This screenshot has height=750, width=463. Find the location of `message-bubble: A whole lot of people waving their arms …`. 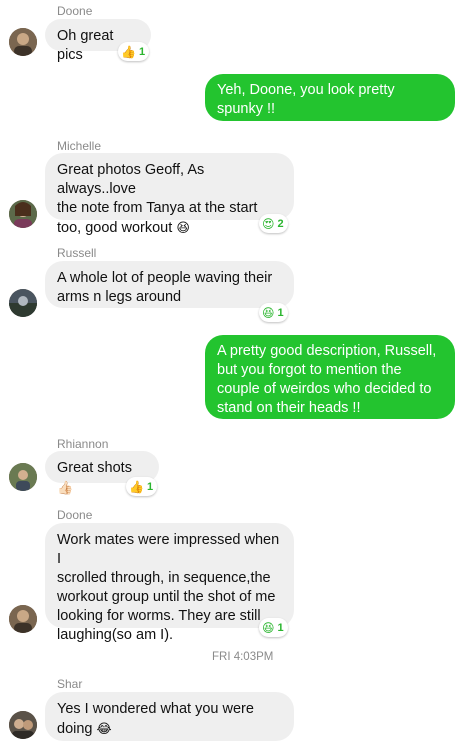

message-bubble: A whole lot of people waving their arms … is located at coordinates (169, 284).